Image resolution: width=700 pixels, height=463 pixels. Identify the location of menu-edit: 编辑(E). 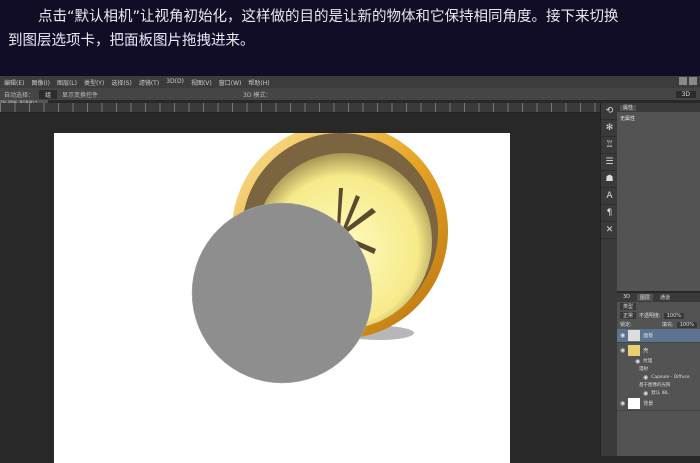
(14, 82).